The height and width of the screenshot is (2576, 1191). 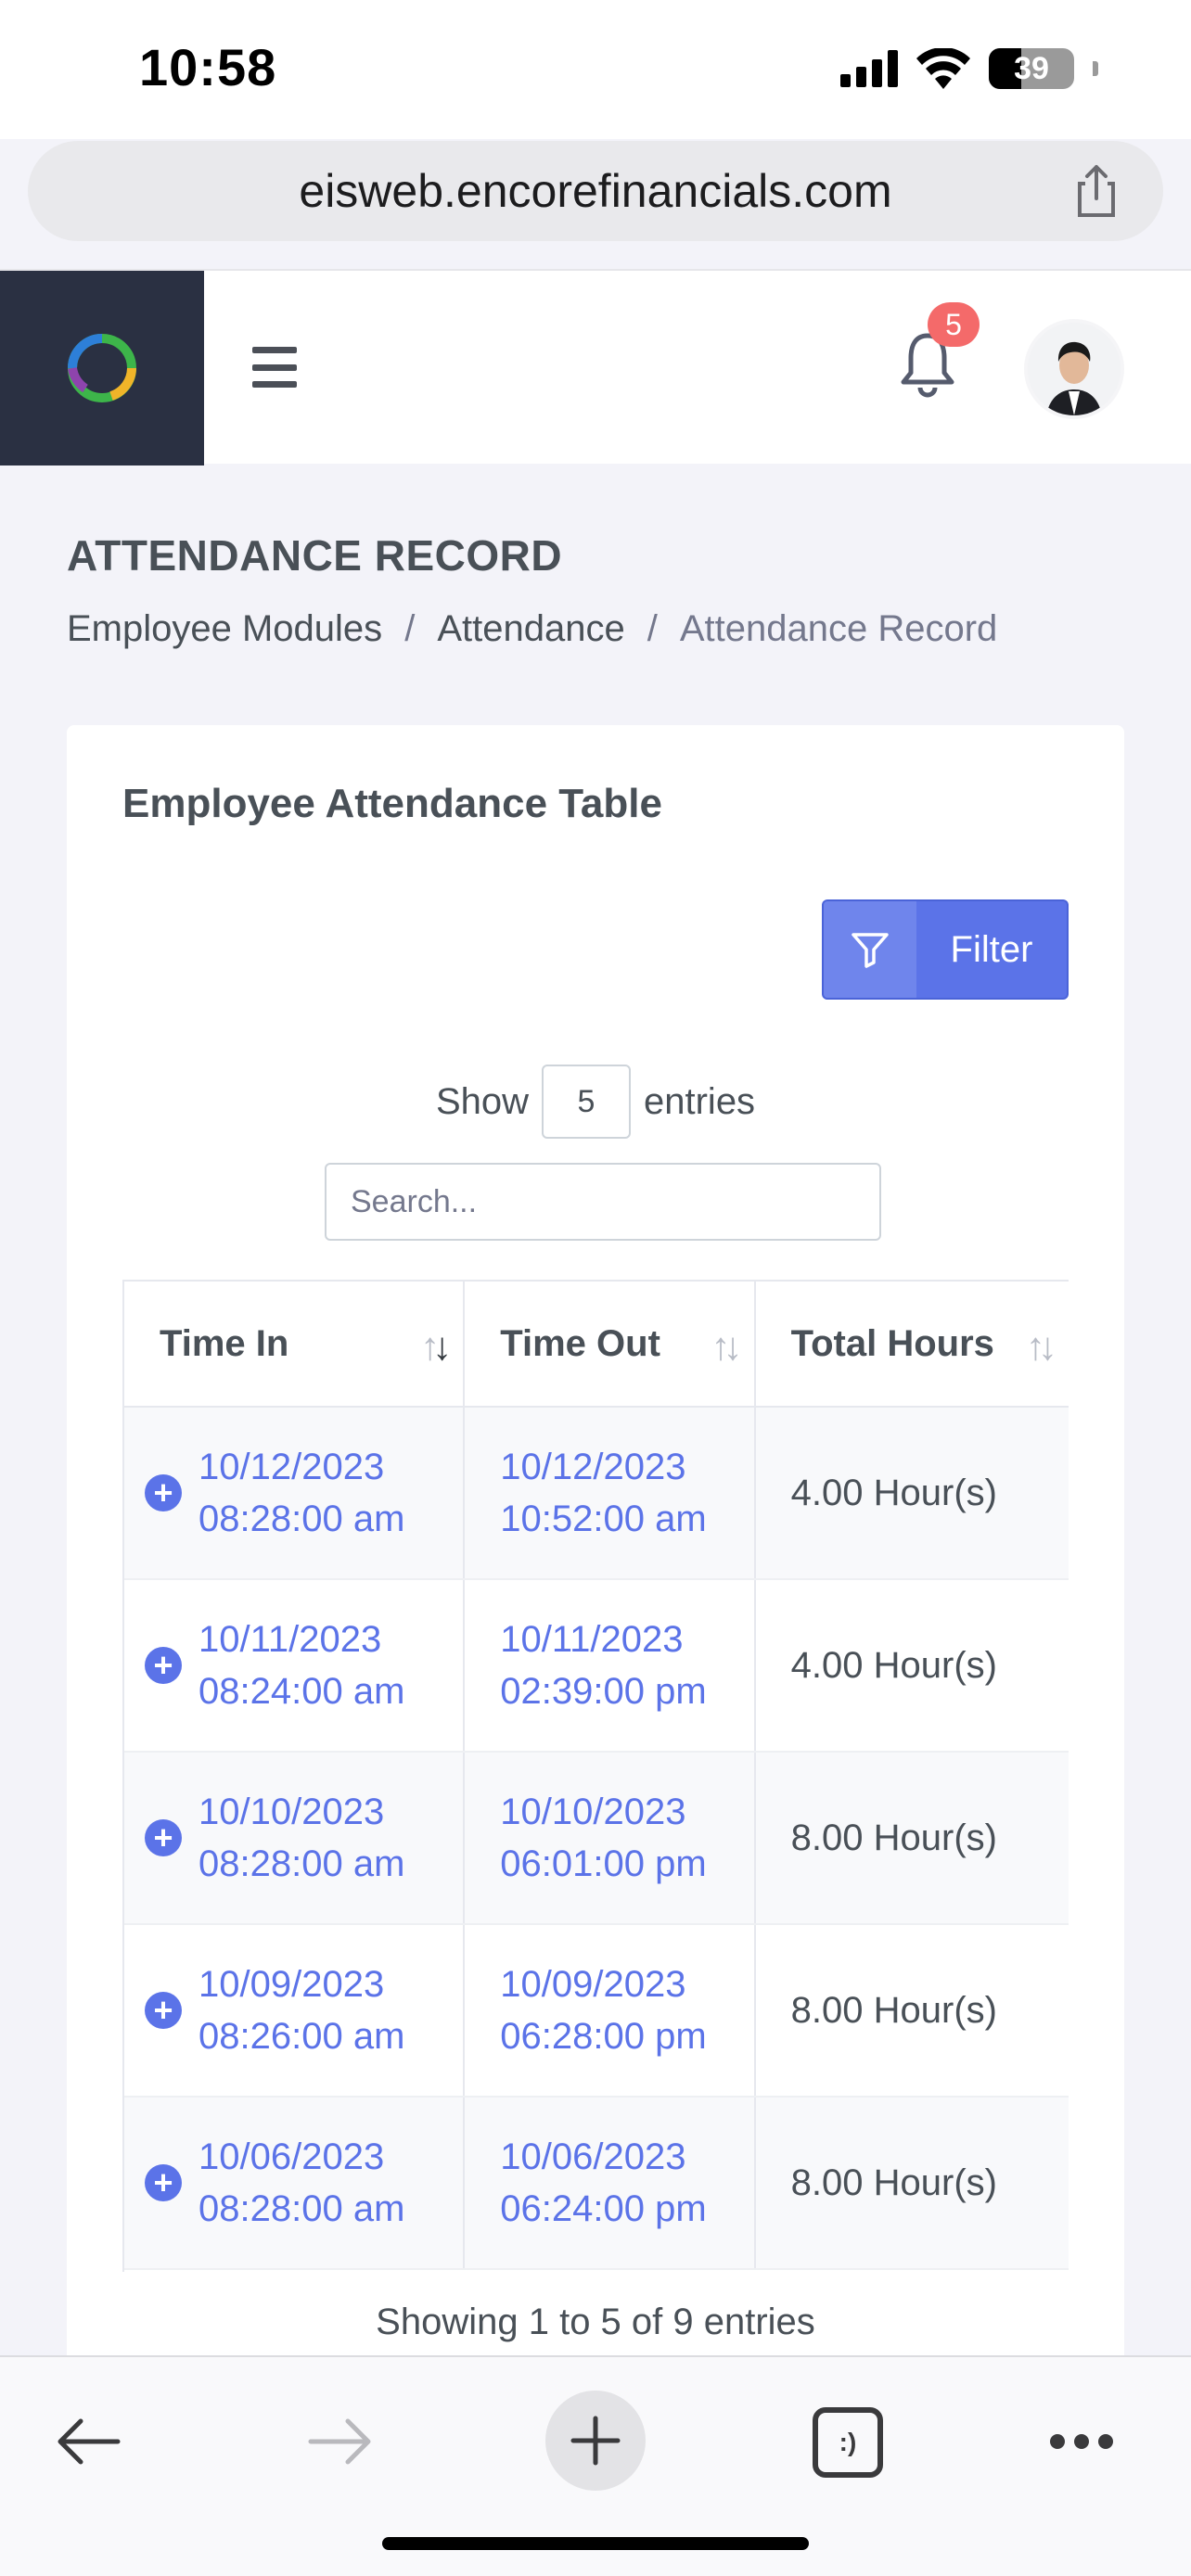 I want to click on status-icons: 39, so click(x=969, y=68).